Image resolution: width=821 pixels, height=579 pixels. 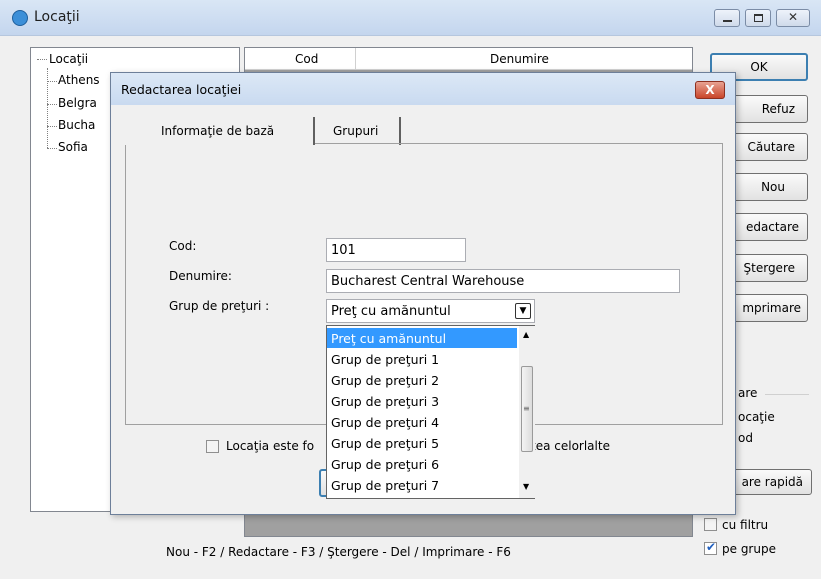 What do you see at coordinates (410, 18) in the screenshot?
I see `main-titlebar: Locaţii ✕` at bounding box center [410, 18].